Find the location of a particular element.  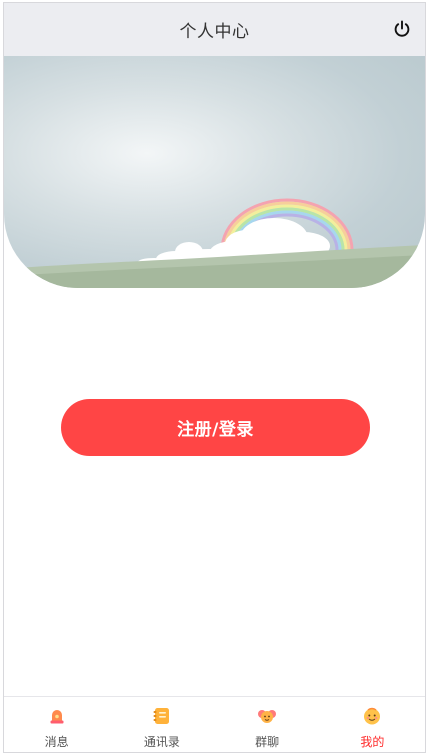

header-bar: 个人中心 is located at coordinates (214, 29).